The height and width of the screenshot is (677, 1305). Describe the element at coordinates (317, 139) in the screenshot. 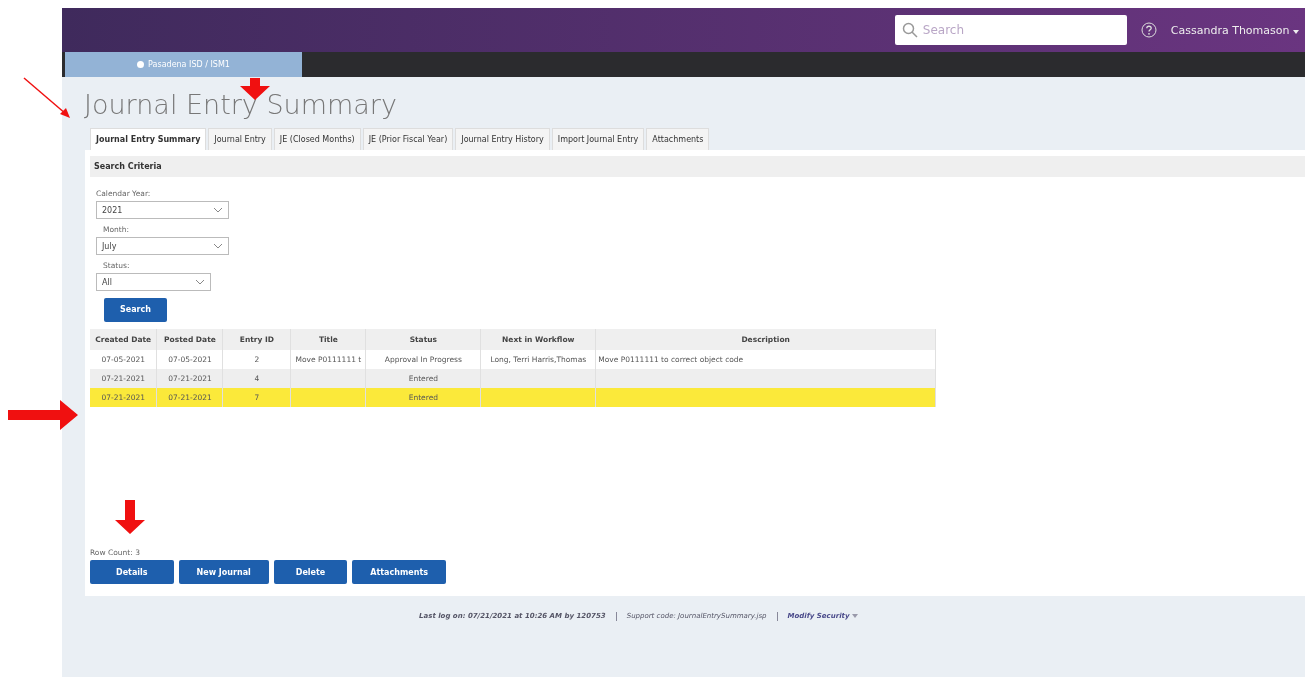

I see `tab: JE (Closed Months)` at that location.